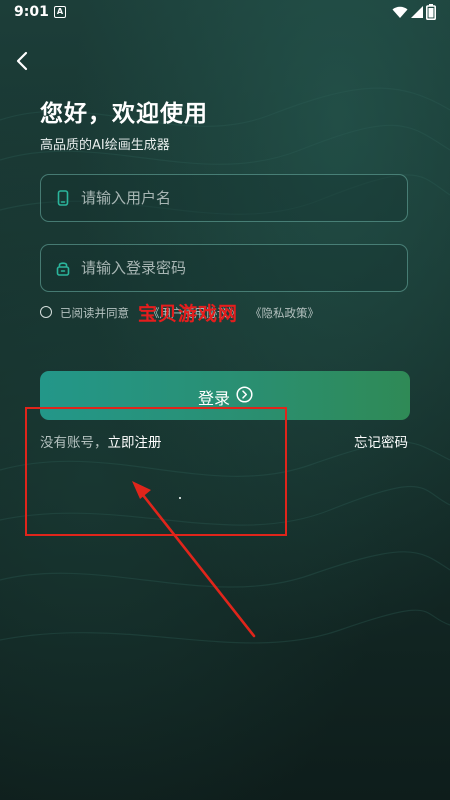 The height and width of the screenshot is (800, 450). I want to click on forgot-password-link: 忘记密码, so click(381, 441).